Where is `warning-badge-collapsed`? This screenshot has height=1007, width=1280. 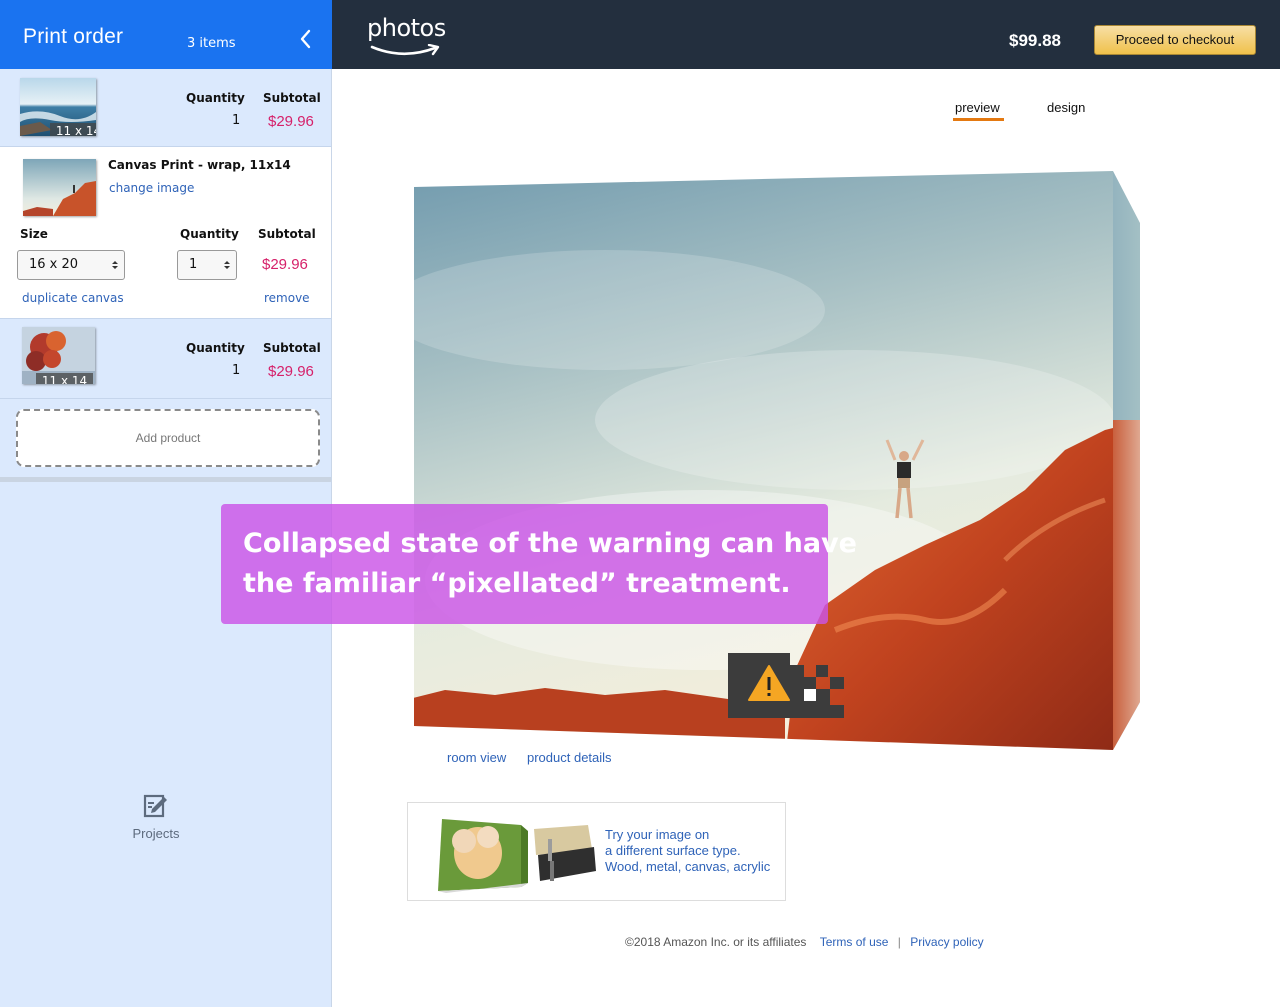 warning-badge-collapsed is located at coordinates (786, 685).